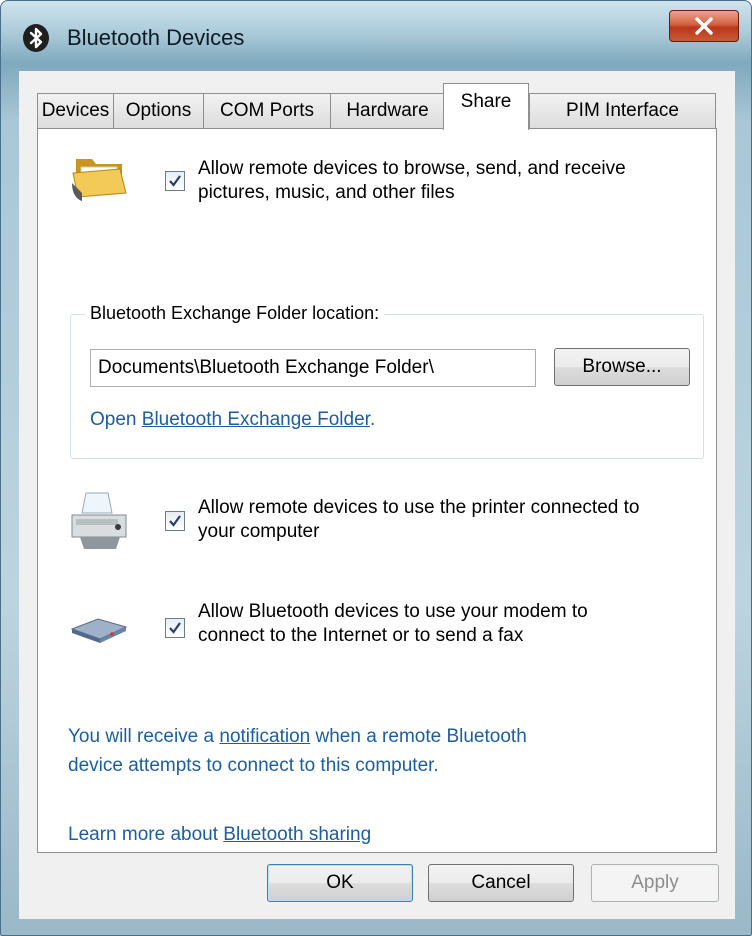 This screenshot has height=936, width=752. I want to click on open-folder-line: Open Bluetooth Exchange Folder., so click(232, 420).